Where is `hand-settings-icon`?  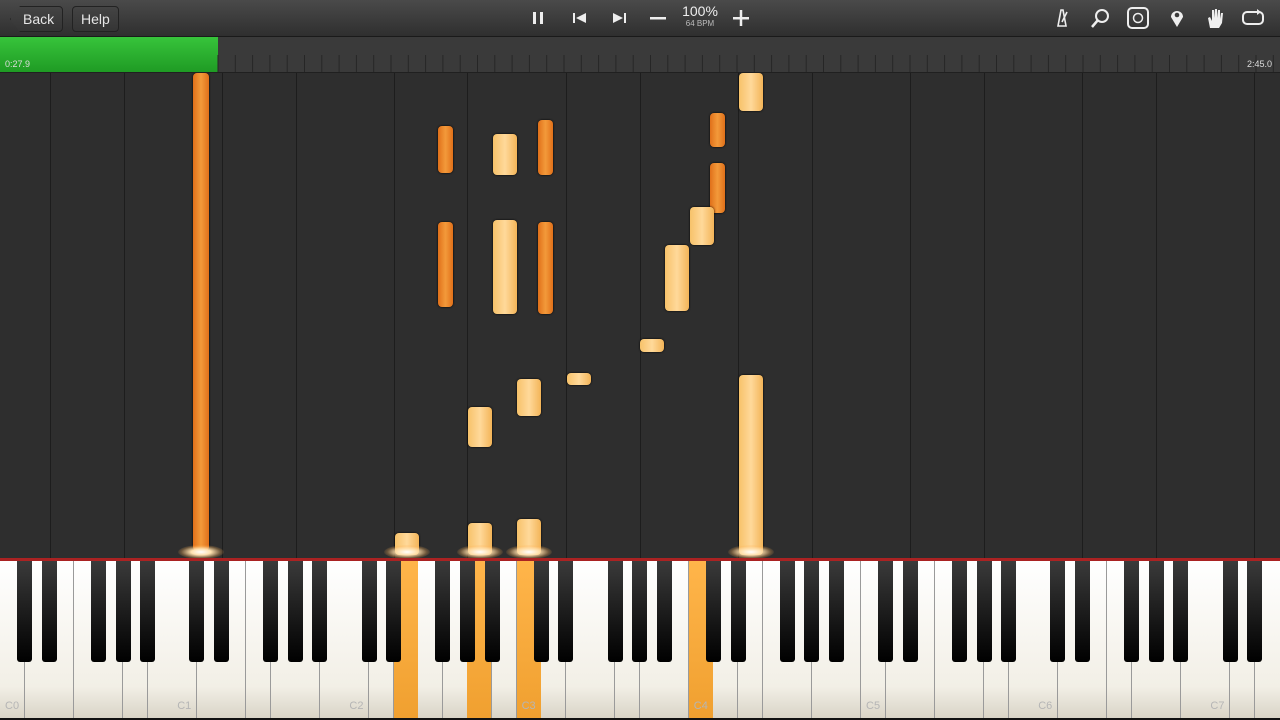 hand-settings-icon is located at coordinates (1138, 18).